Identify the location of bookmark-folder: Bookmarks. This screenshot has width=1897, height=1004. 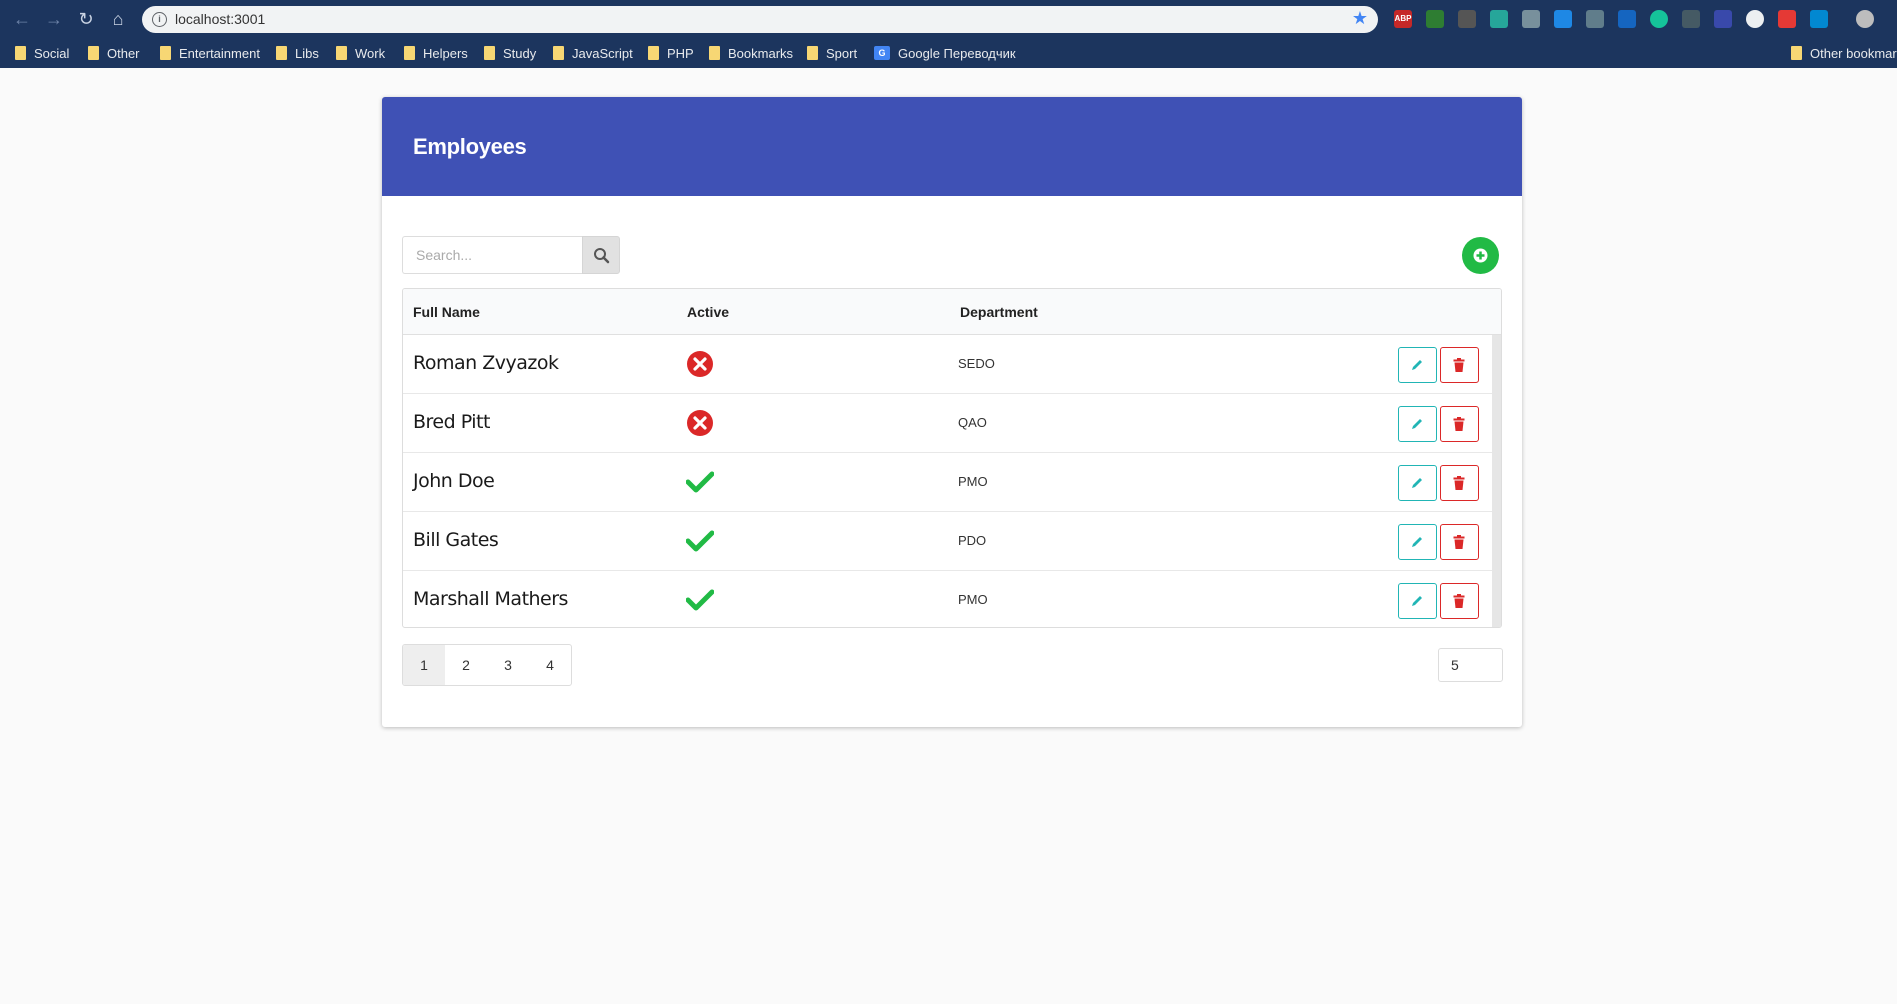
(751, 53).